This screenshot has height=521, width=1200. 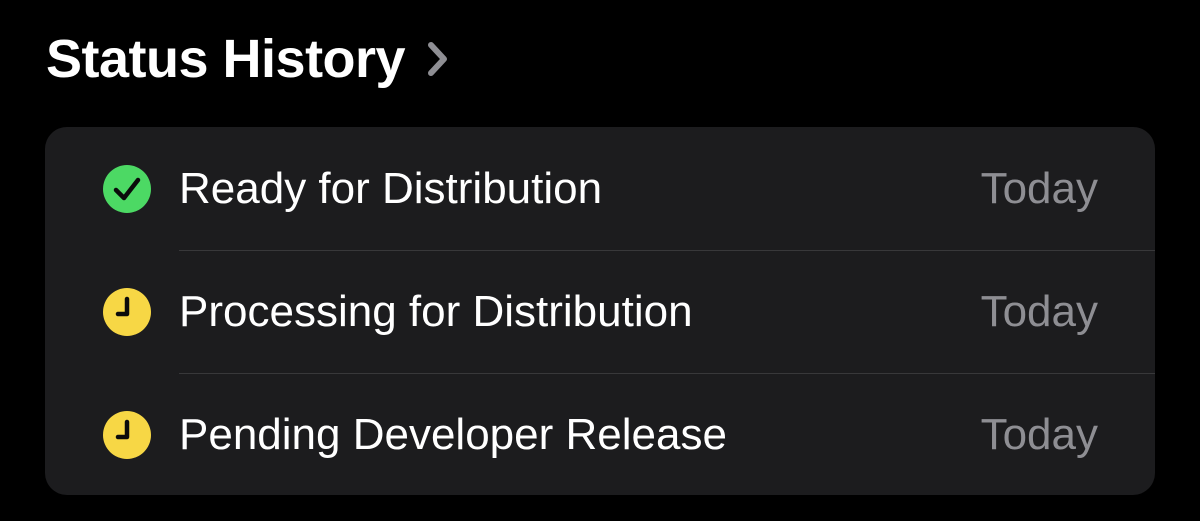 I want to click on section-title: Status History, so click(x=226, y=59).